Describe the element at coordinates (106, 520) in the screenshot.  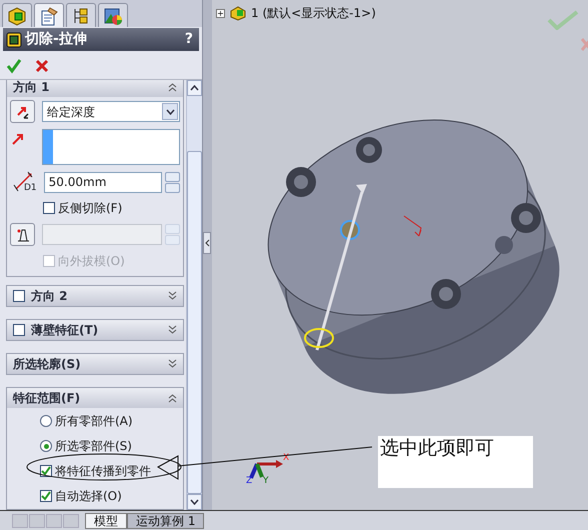
I see `bottom-tab: 模型` at that location.